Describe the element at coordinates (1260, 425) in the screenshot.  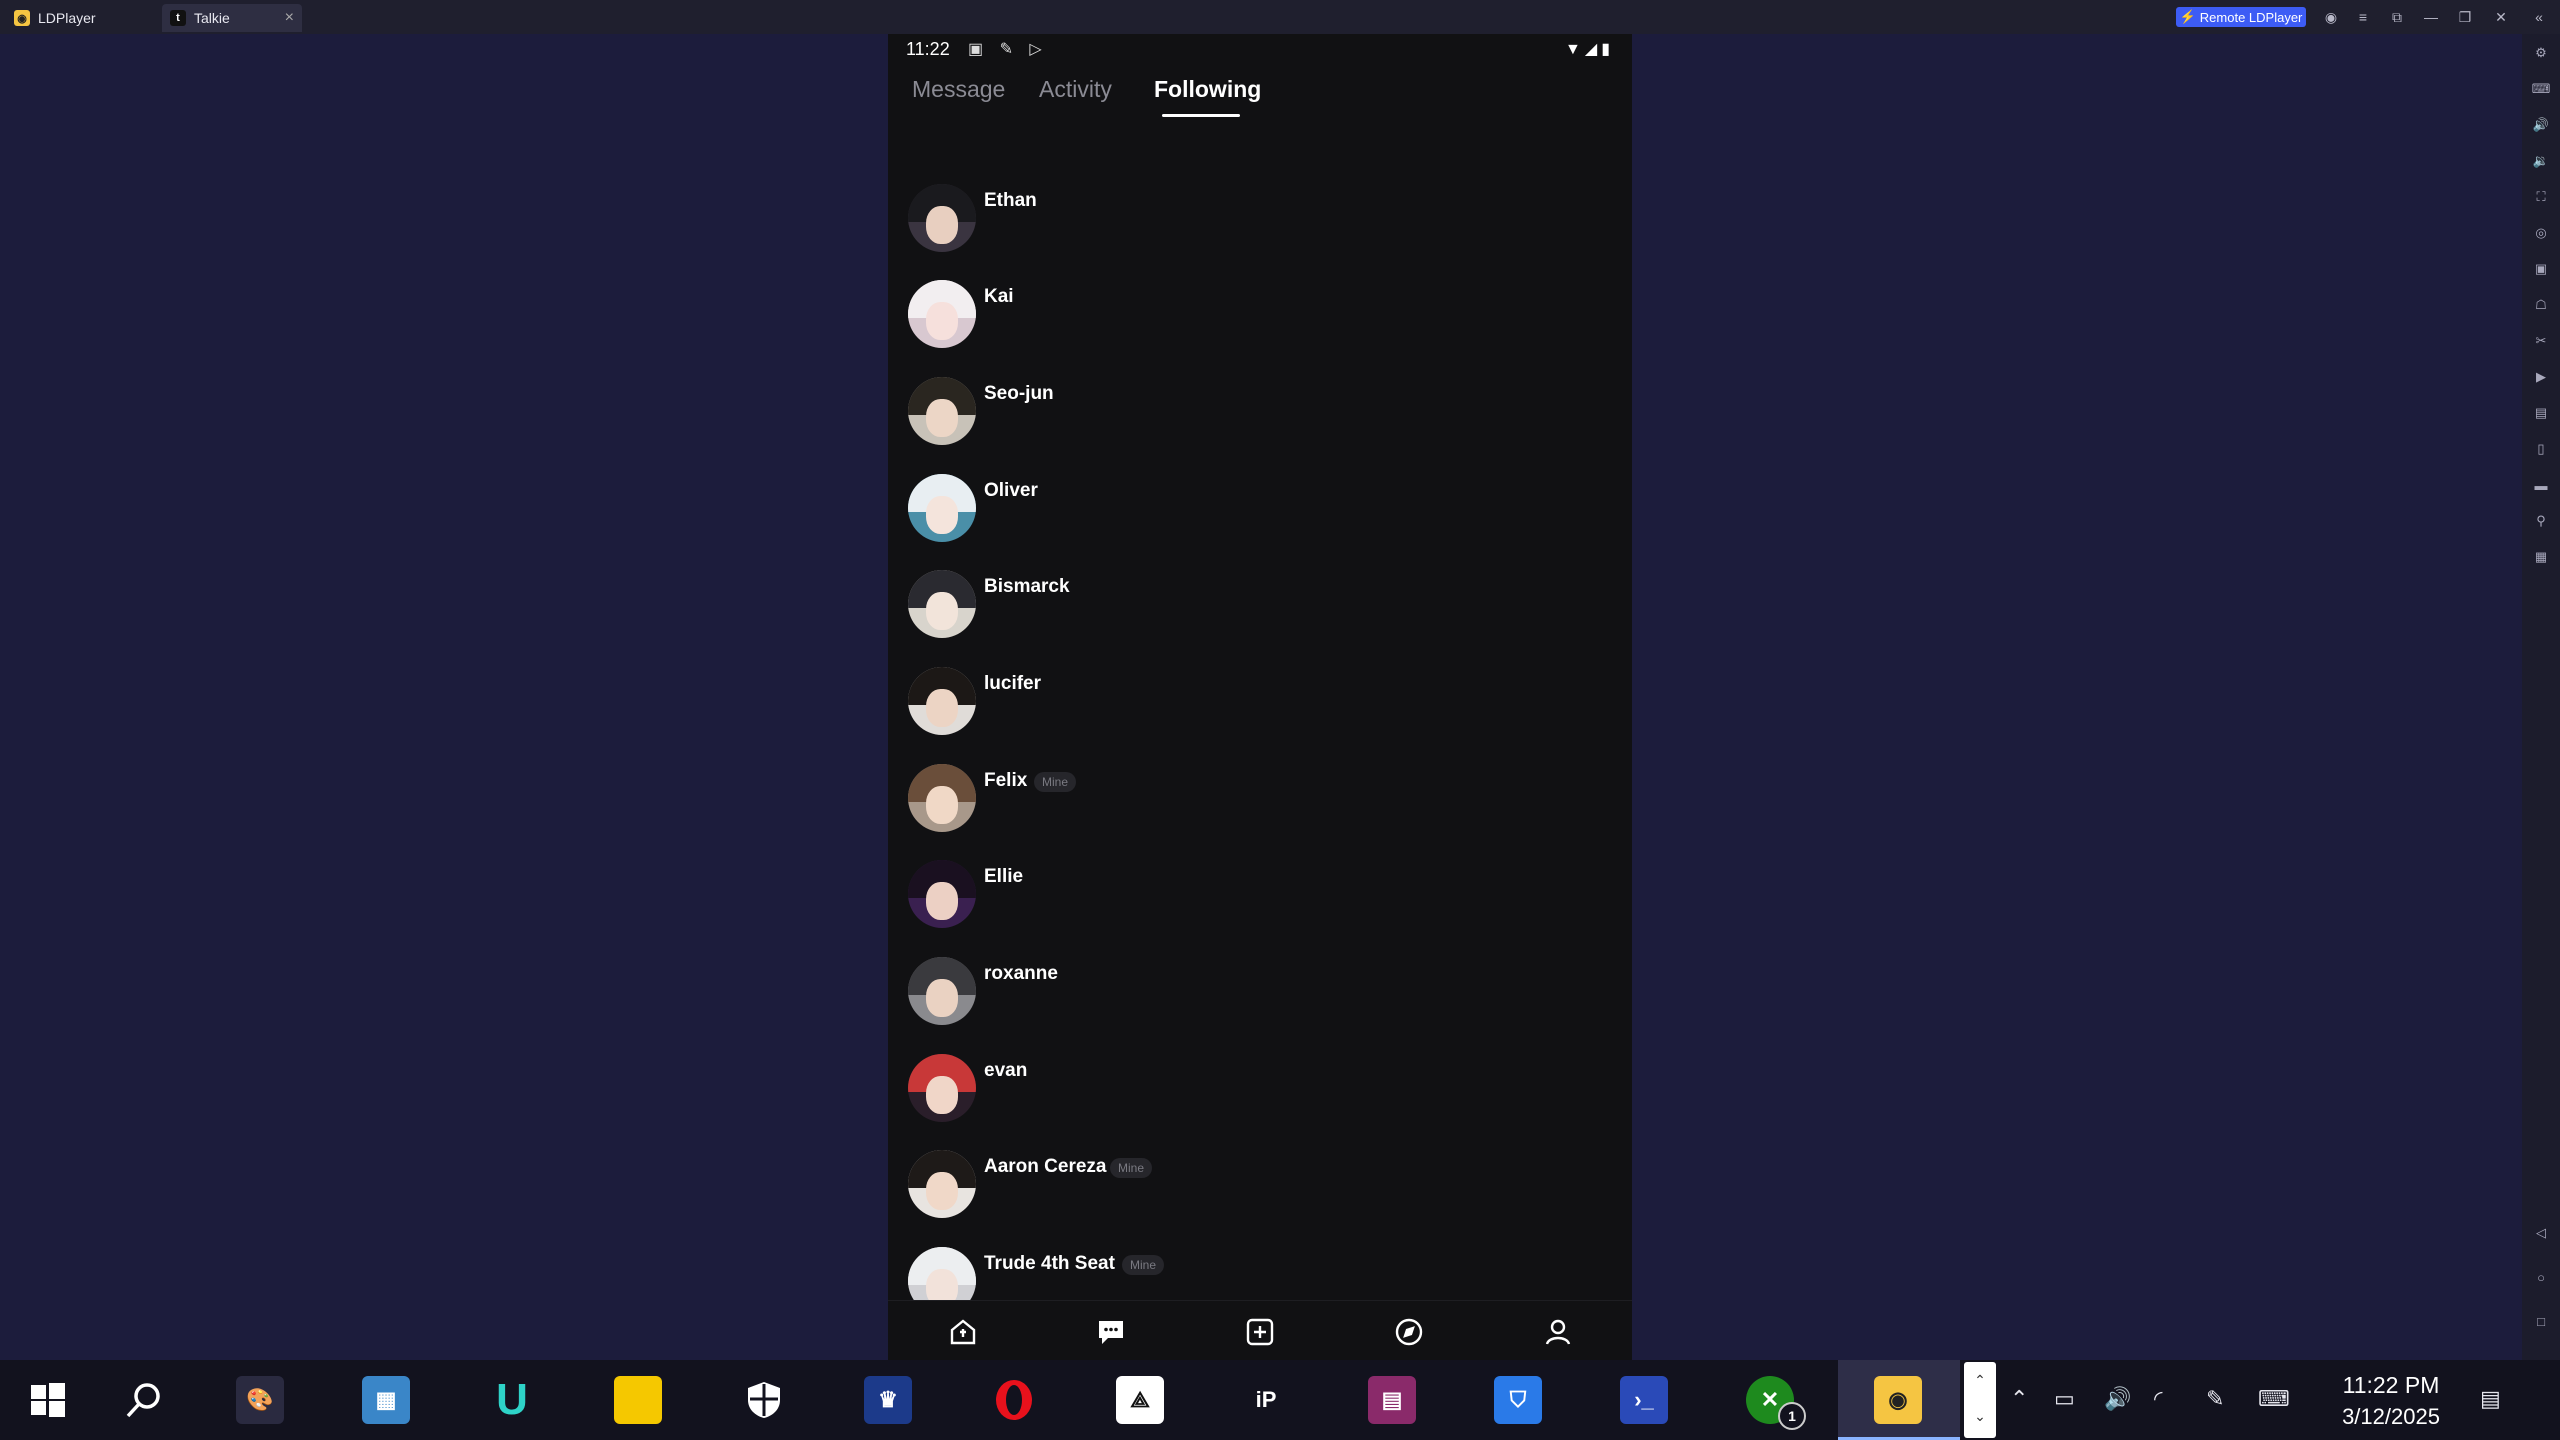
I see `list-item: Seo-jun` at that location.